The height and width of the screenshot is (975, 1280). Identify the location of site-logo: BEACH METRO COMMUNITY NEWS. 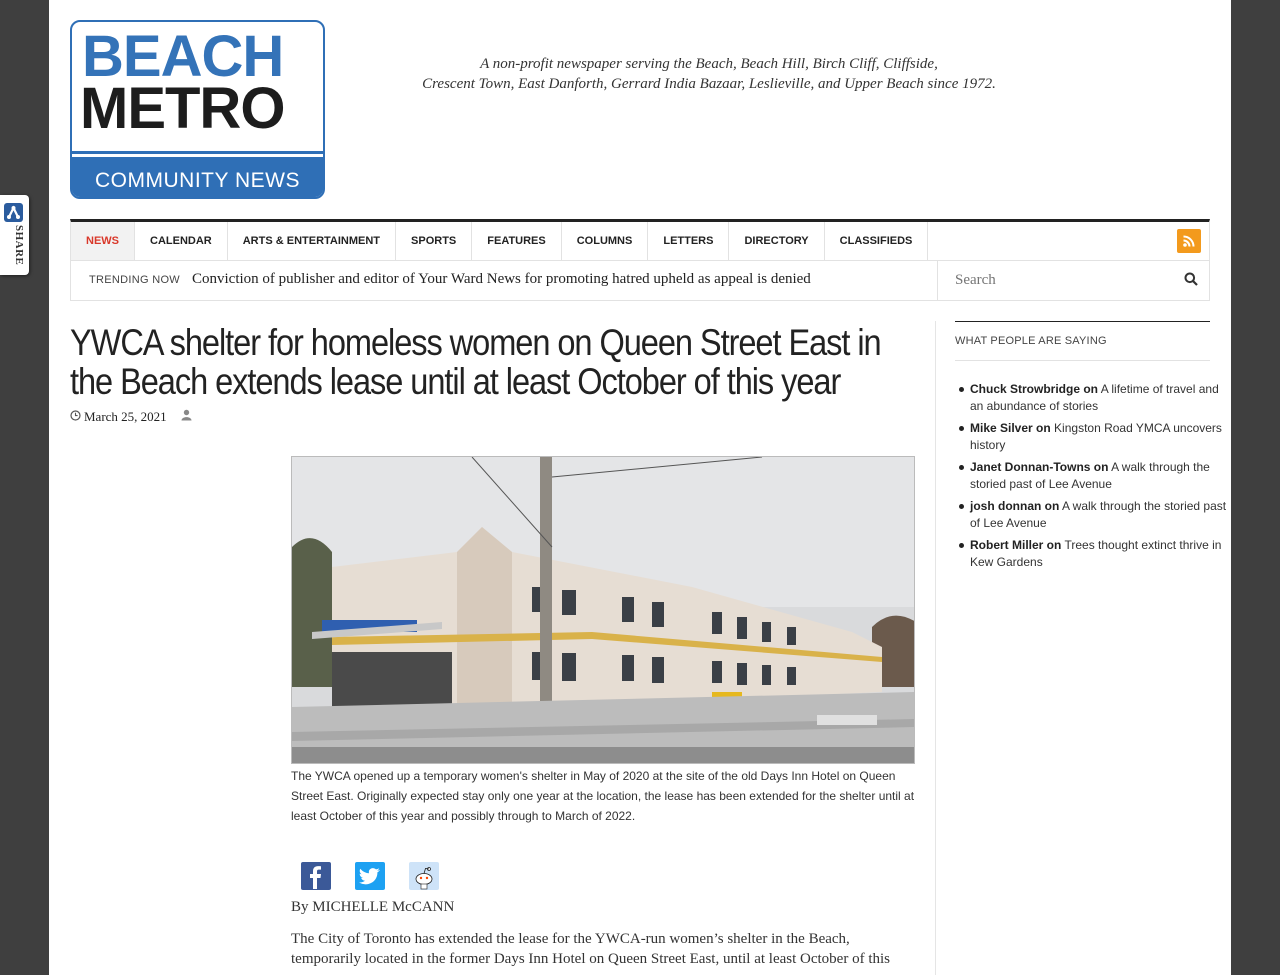
(197, 109).